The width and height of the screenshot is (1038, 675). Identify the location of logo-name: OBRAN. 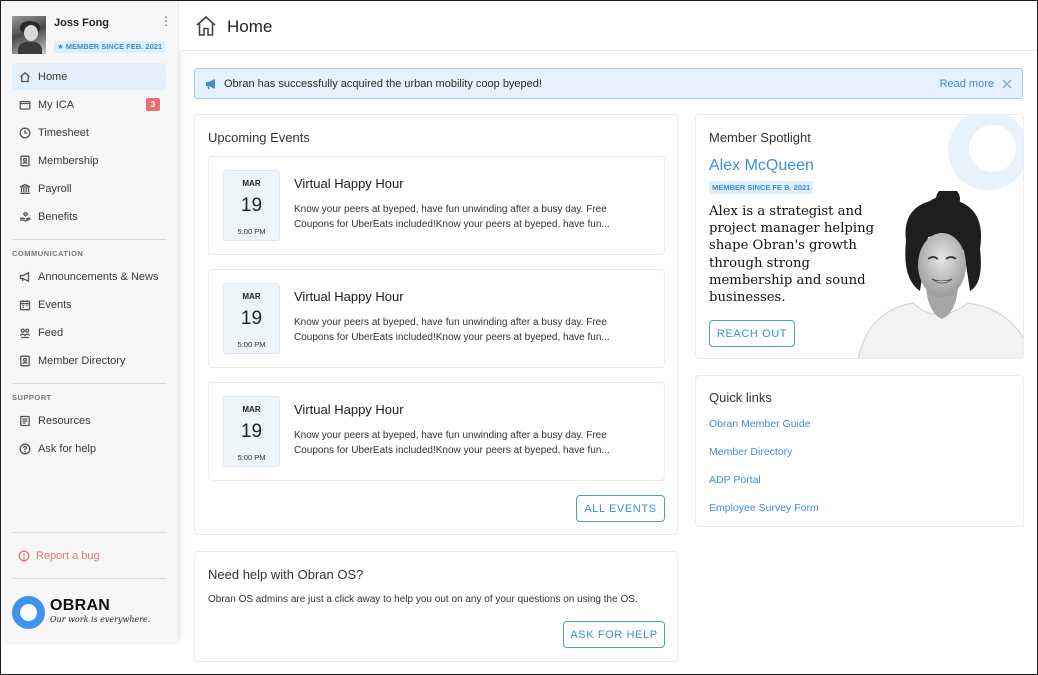
(80, 605).